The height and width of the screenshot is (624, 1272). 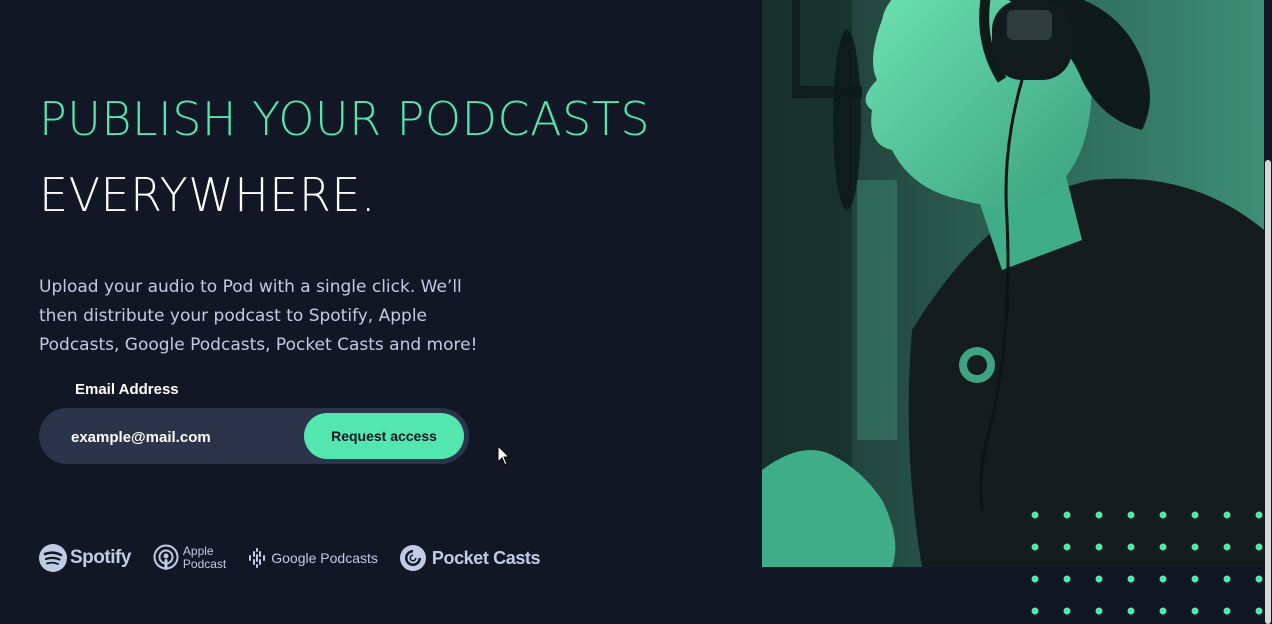 I want to click on mouse-cursor-icon, so click(x=504, y=455).